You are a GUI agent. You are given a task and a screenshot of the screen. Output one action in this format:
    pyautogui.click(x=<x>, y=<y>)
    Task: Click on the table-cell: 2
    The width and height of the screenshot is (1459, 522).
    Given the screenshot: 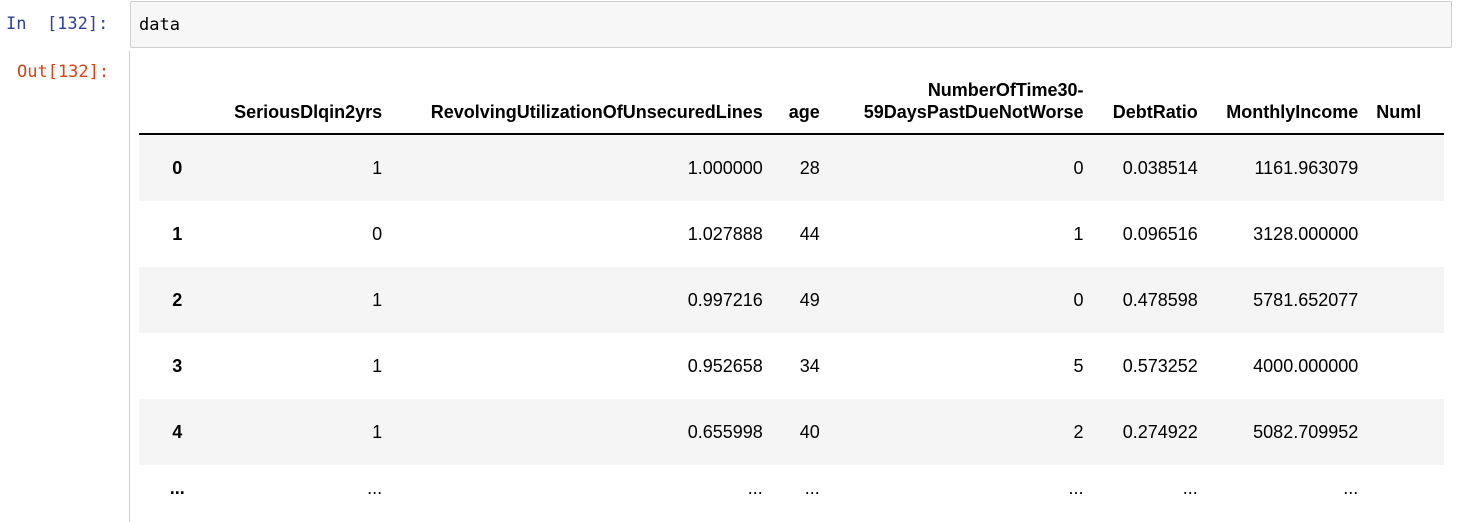 What is the action you would take?
    pyautogui.click(x=1078, y=431)
    